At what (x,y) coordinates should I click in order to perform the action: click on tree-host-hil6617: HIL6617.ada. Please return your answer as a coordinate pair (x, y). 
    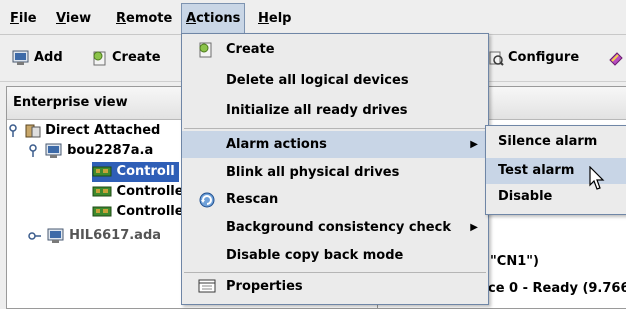
    Looking at the image, I should click on (94, 236).